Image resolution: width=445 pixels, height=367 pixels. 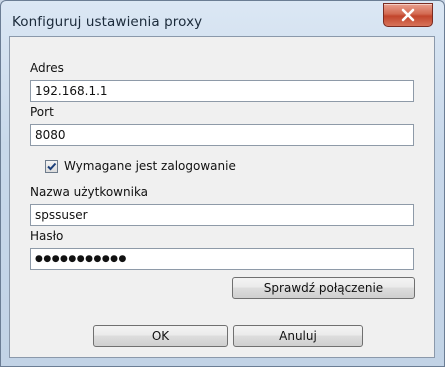 I want to click on cancel-button: Anuluj, so click(x=298, y=336).